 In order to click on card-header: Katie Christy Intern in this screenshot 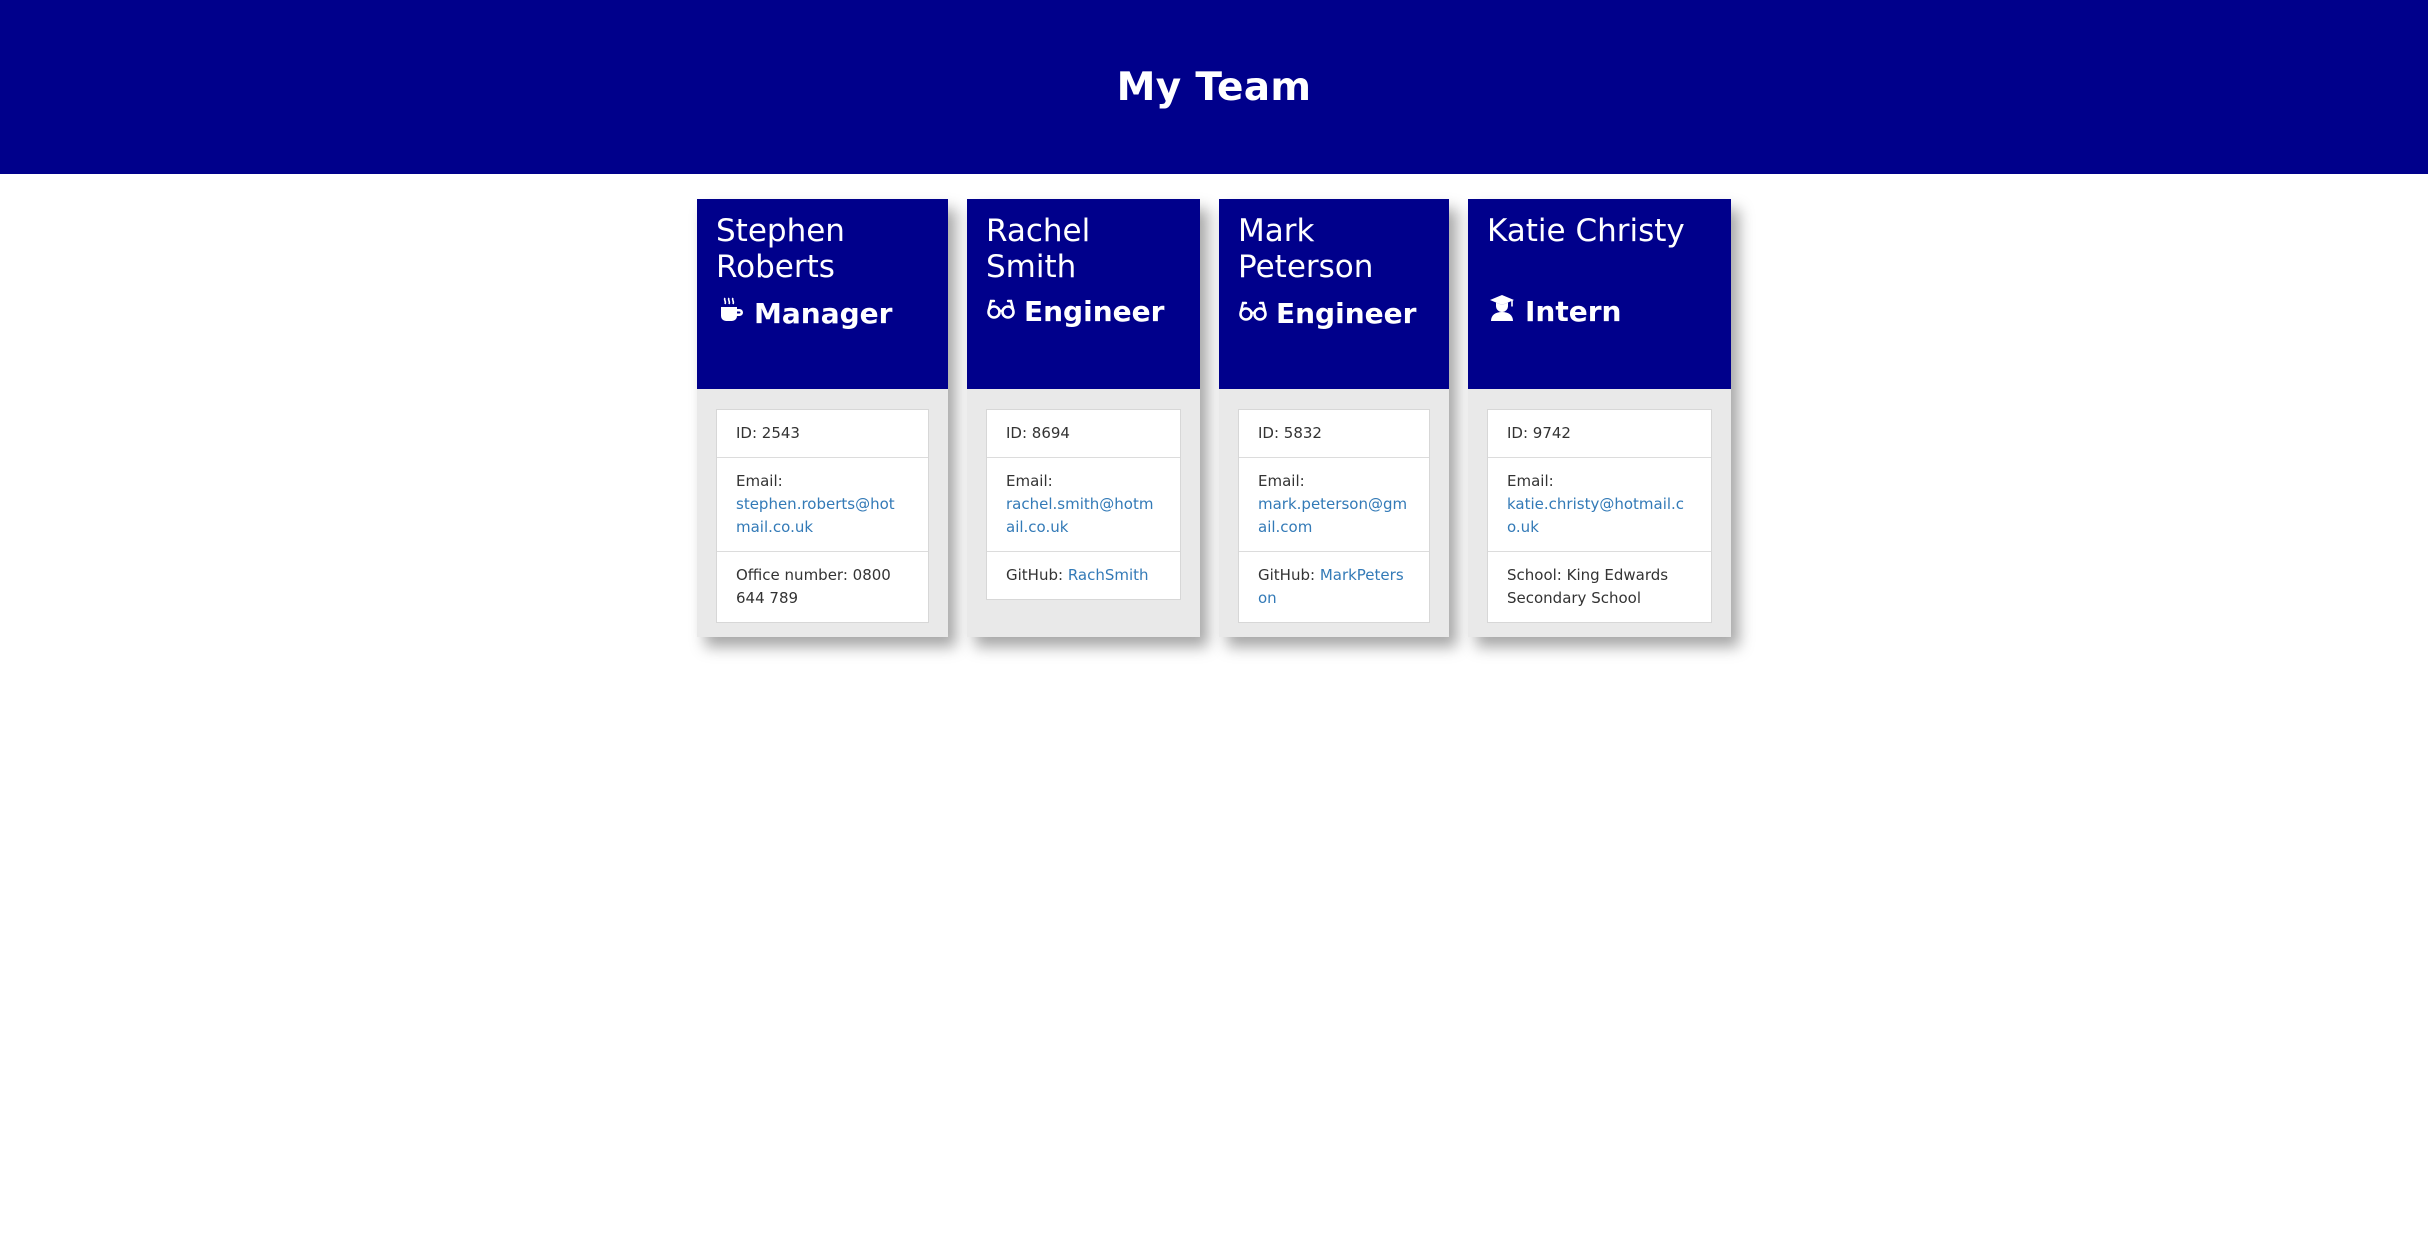, I will do `click(1599, 294)`.